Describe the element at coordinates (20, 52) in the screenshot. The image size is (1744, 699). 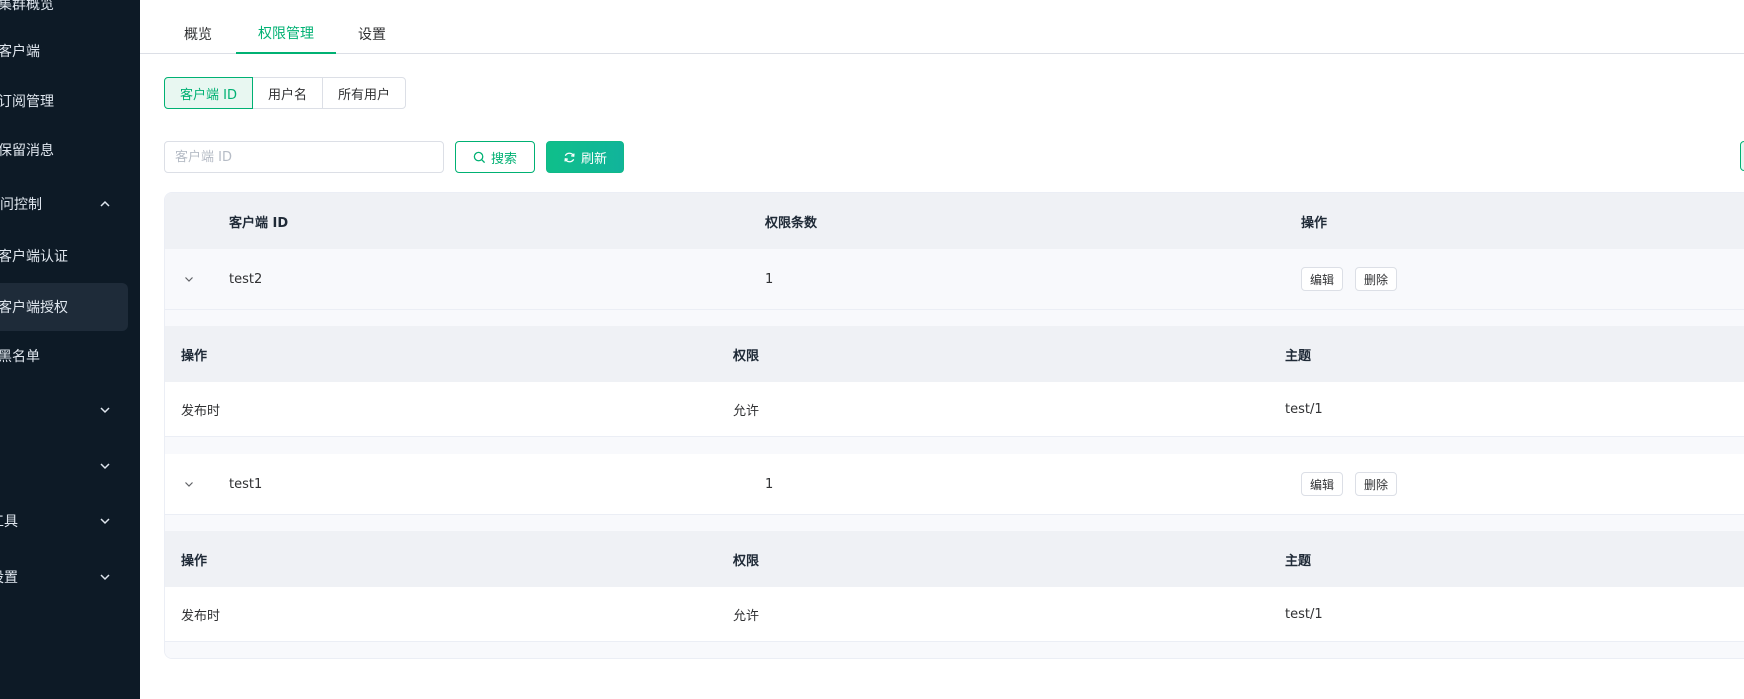
I see `sidebar-item-label: 客户端` at that location.